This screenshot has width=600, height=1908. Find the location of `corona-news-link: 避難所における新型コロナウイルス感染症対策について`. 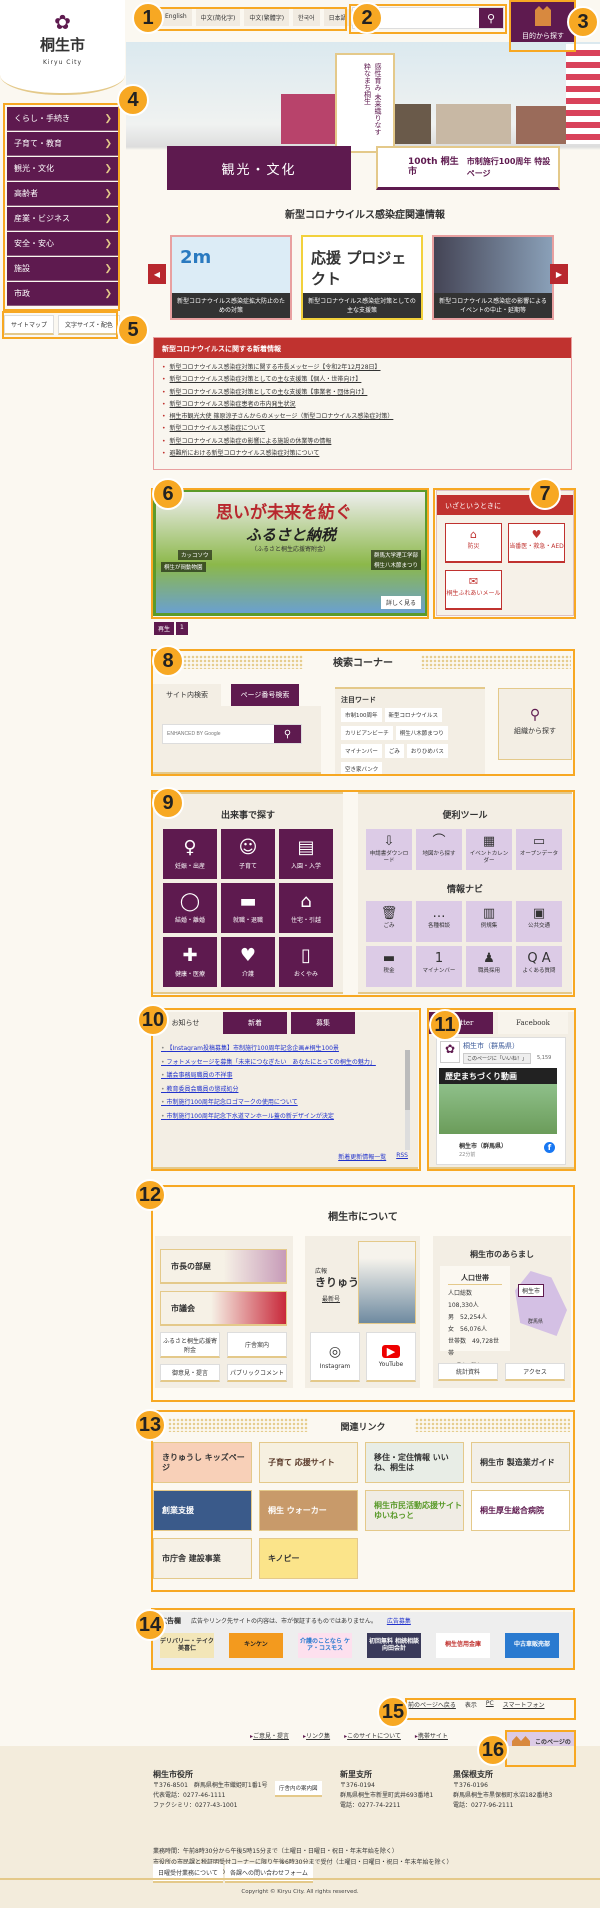

corona-news-link: 避難所における新型コロナウイルス感染症対策について is located at coordinates (362, 454).